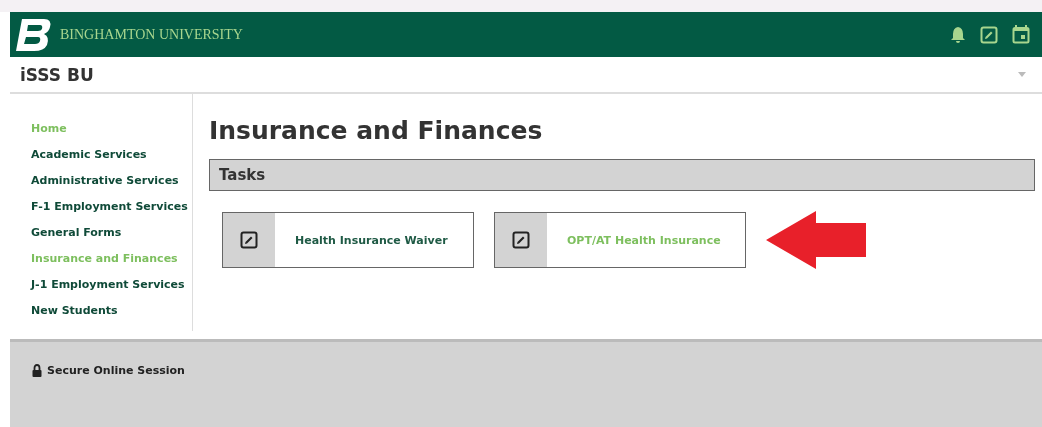 The height and width of the screenshot is (427, 1042). Describe the element at coordinates (958, 34) in the screenshot. I see `bell-icon` at that location.